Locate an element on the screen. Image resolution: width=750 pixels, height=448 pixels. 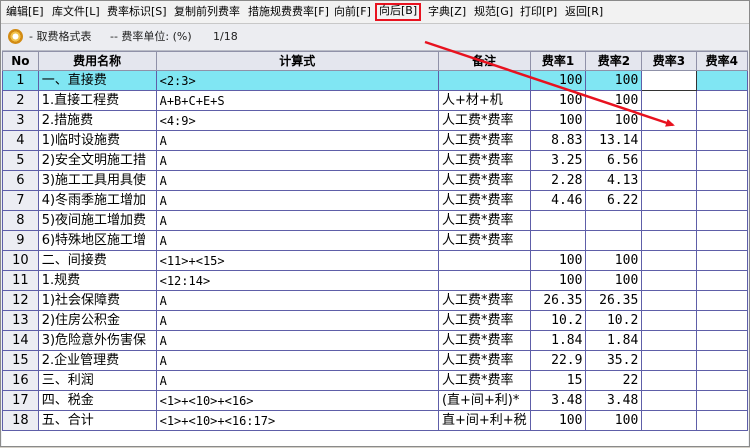
fee-name-cell: 五、合计 is located at coordinates (97, 420).